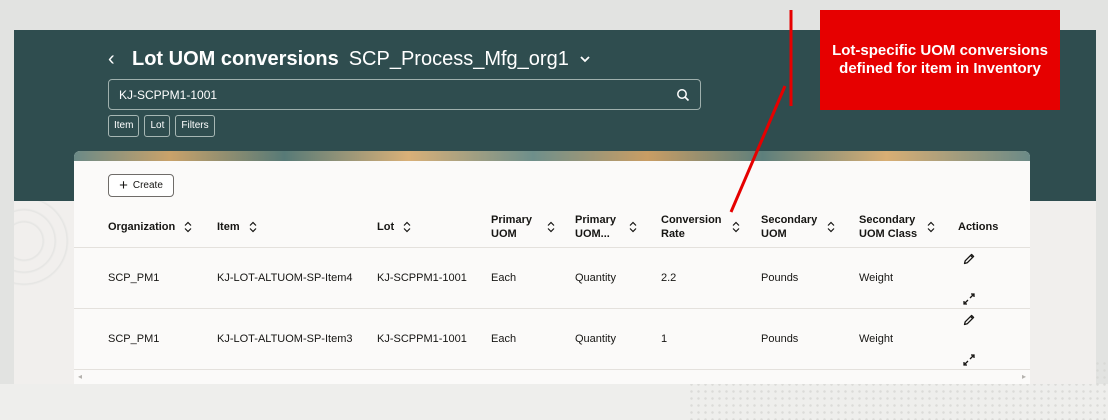 The image size is (1108, 420). What do you see at coordinates (124, 126) in the screenshot?
I see `filter-chip-item: Item` at bounding box center [124, 126].